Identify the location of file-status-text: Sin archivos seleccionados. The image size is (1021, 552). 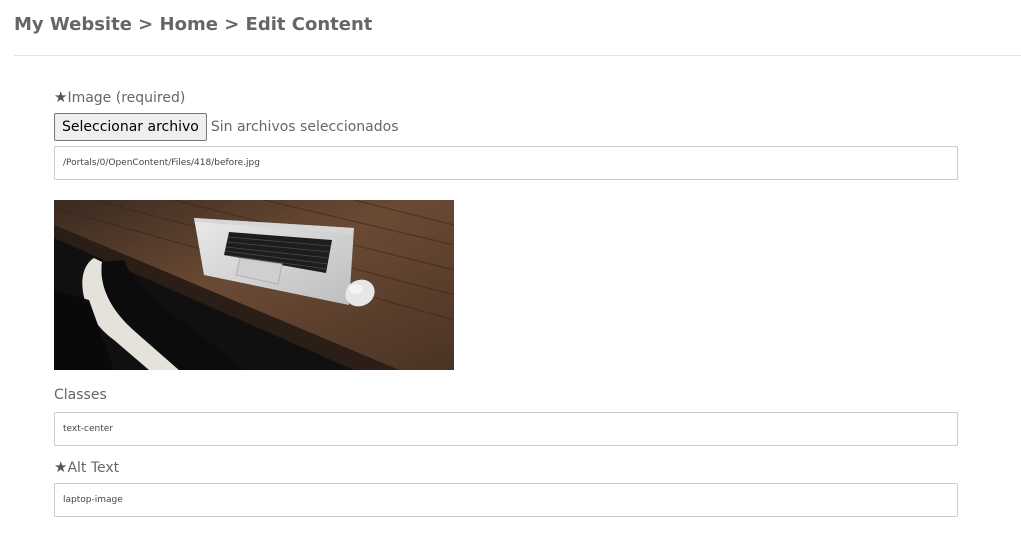
(304, 127).